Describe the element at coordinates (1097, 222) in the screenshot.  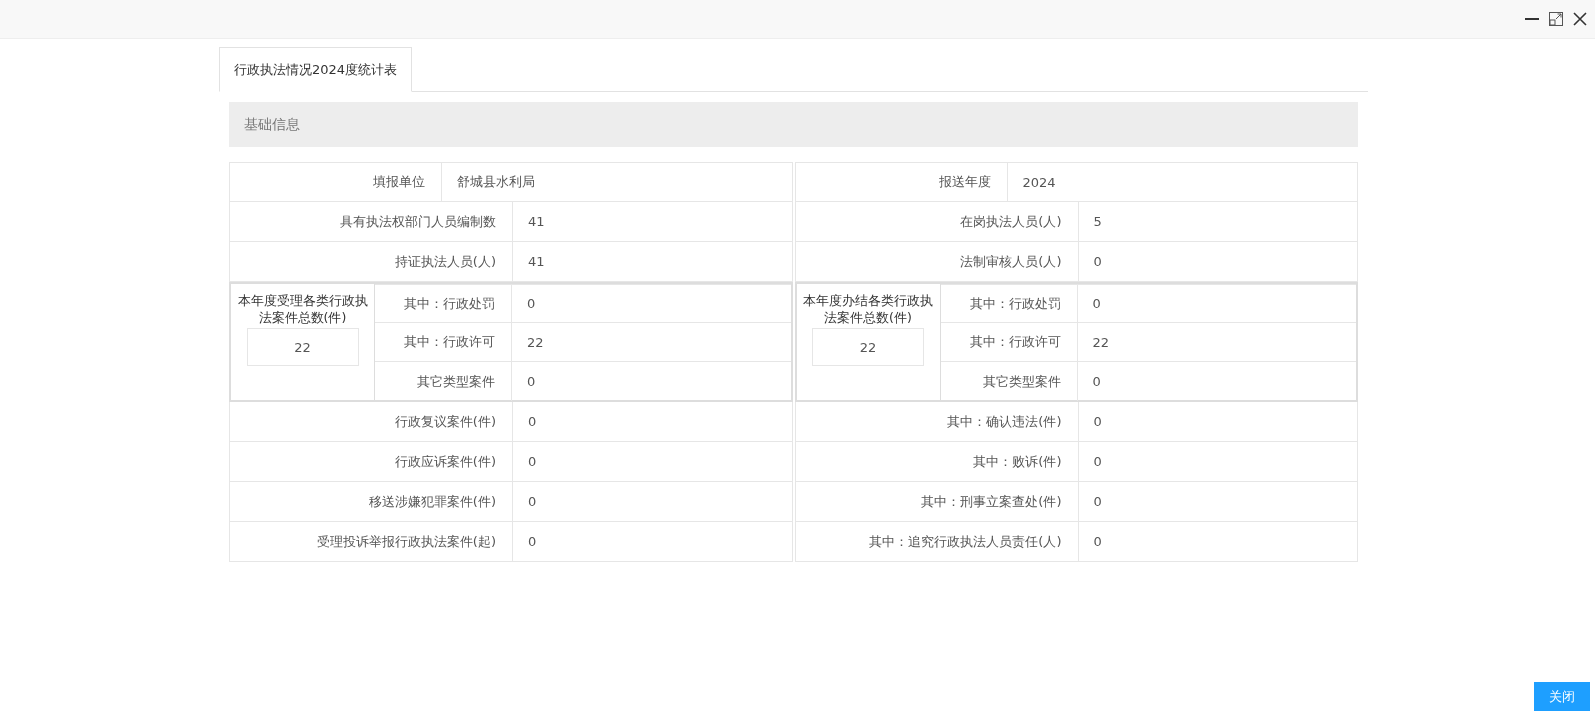
I see `field-value: 5` at that location.